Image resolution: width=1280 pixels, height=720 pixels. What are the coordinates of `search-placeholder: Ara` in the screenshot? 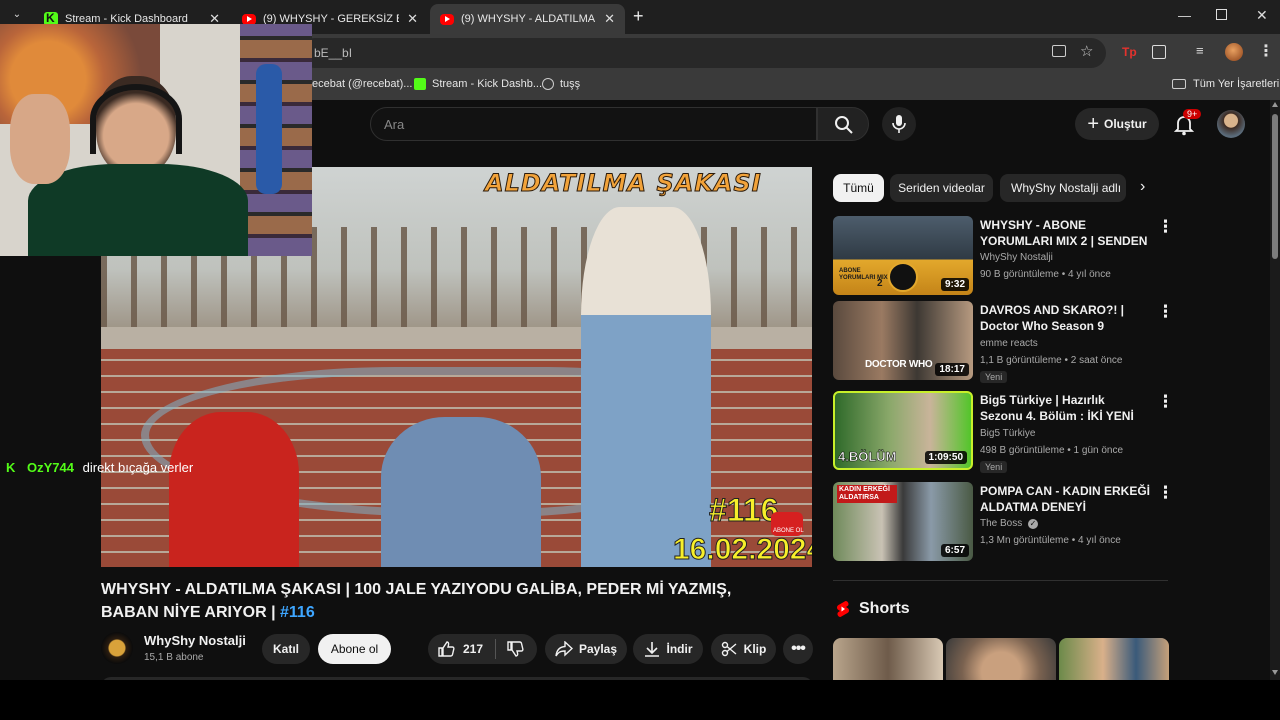 It's located at (394, 124).